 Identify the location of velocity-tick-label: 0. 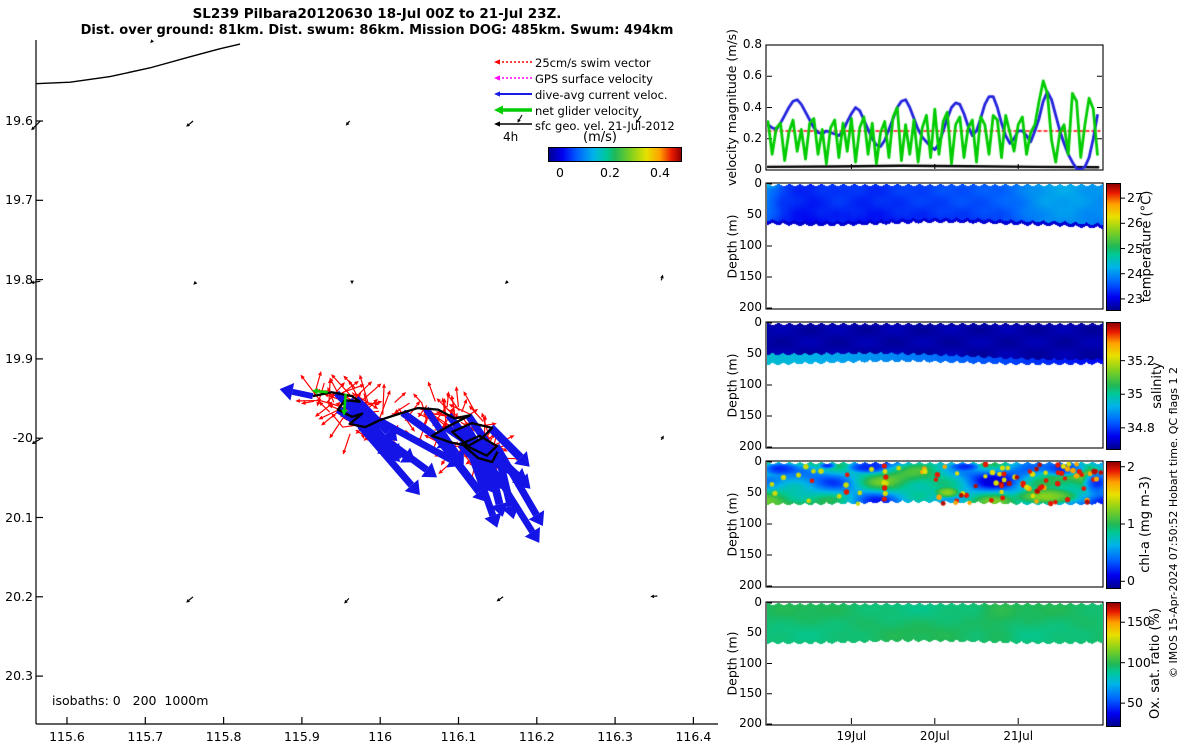
(758, 169).